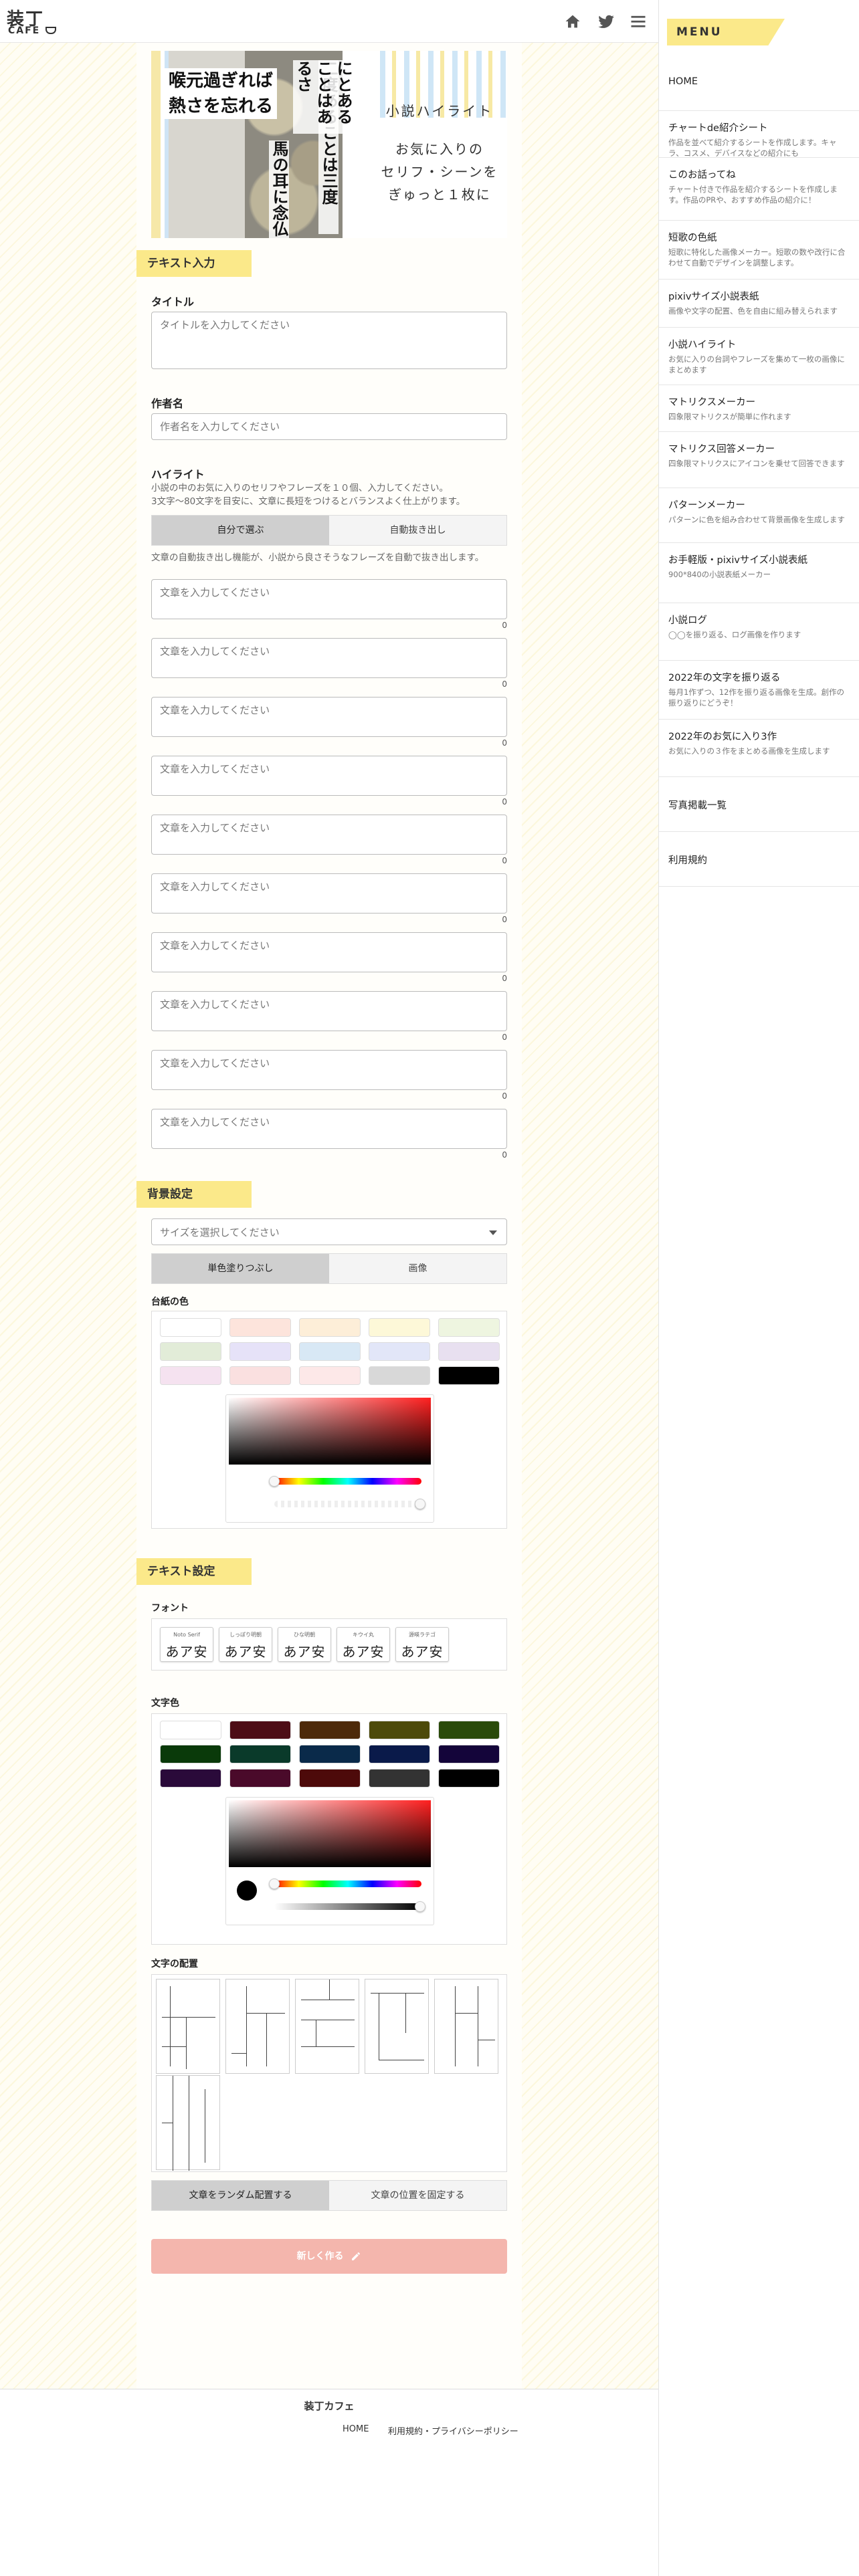 The width and height of the screenshot is (859, 2576). Describe the element at coordinates (203, 1194) in the screenshot. I see `section-heading-background: 背景設定` at that location.